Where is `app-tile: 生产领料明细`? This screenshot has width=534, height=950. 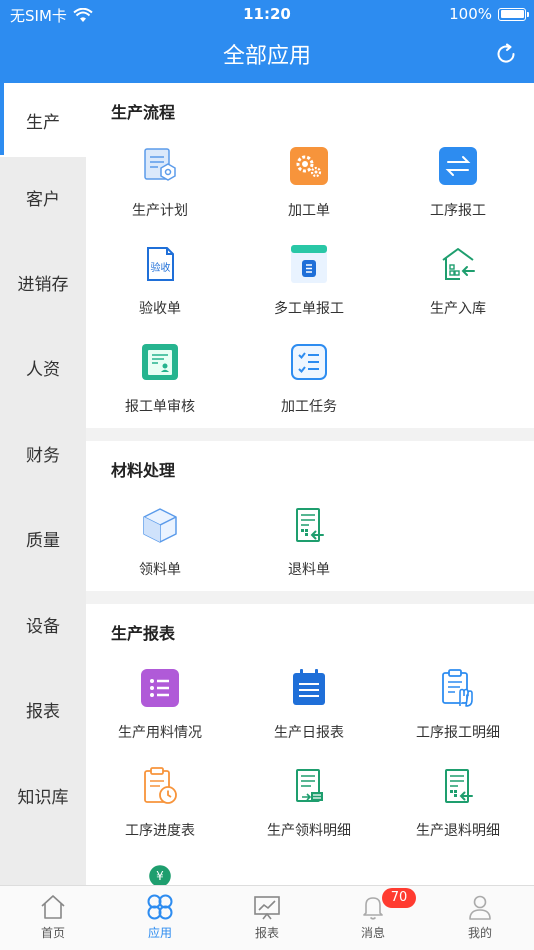 app-tile: 生产领料明细 is located at coordinates (309, 803).